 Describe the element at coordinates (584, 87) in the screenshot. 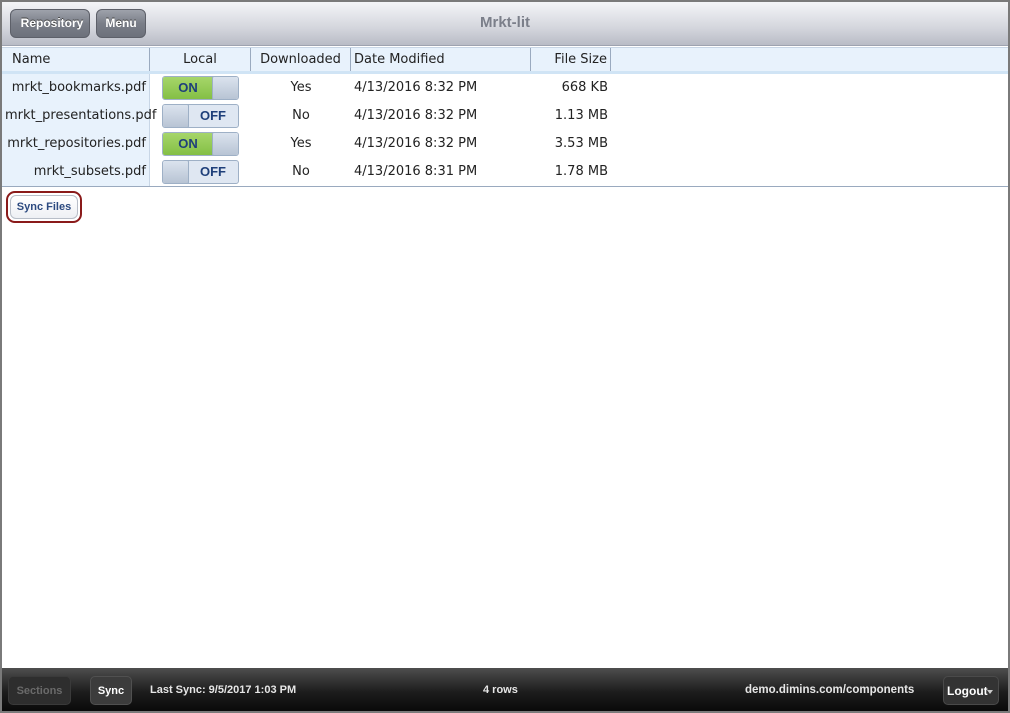

I see `file-size: 668 KB` at that location.